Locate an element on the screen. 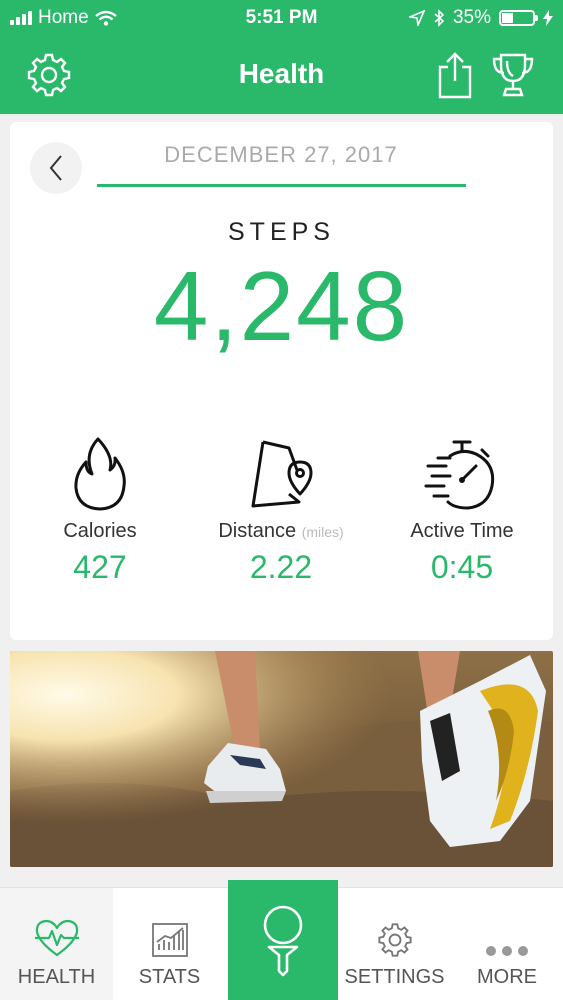 This screenshot has width=563, height=1000. tab-settings: SETTINGS is located at coordinates (394, 944).